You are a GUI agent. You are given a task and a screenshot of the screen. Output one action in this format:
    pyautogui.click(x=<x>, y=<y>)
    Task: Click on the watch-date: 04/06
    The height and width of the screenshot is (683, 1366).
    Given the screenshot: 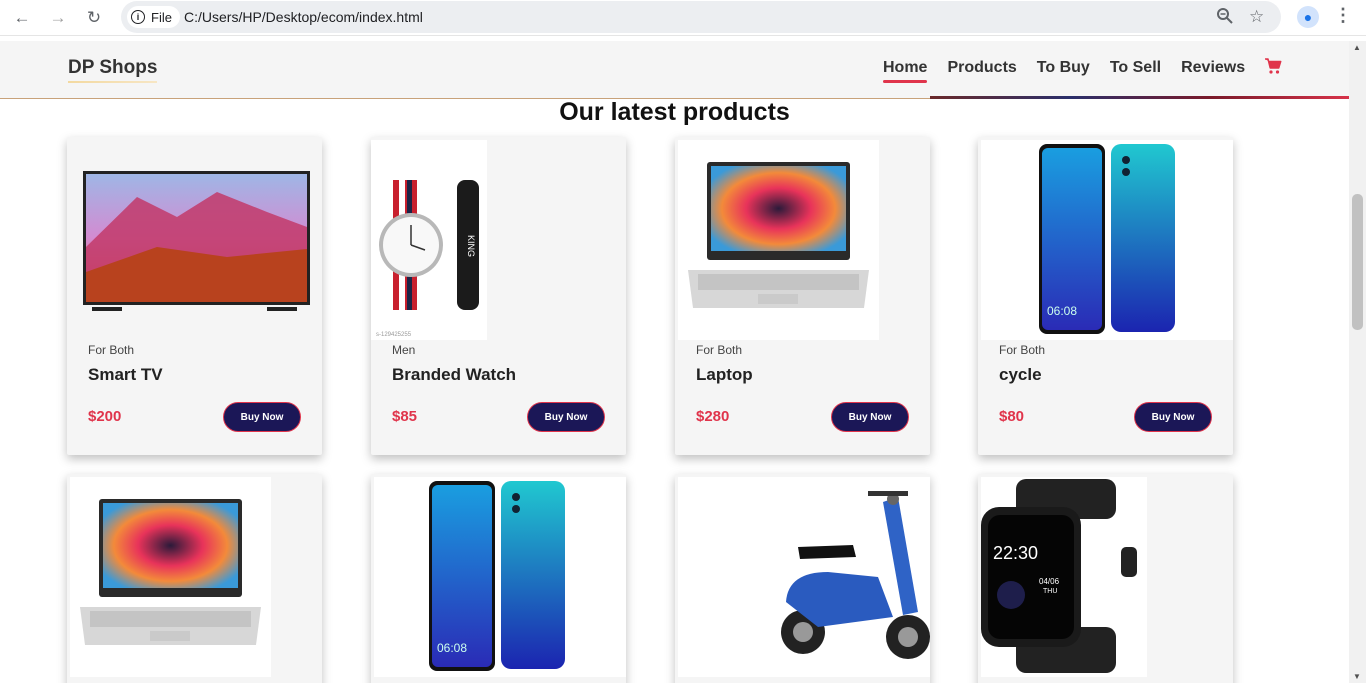 What is the action you would take?
    pyautogui.click(x=1049, y=581)
    